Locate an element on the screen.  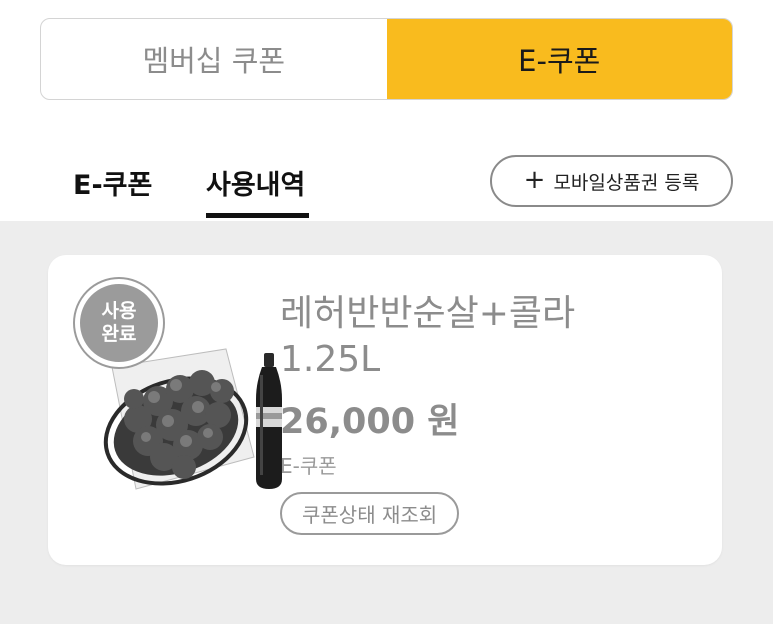
ecoupon-tab: E-쿠폰 is located at coordinates (559, 59).